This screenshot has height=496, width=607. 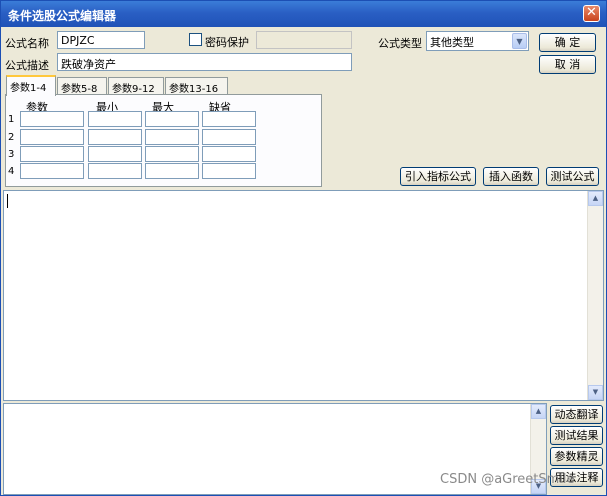 What do you see at coordinates (576, 435) in the screenshot?
I see `test-result-button: 测试结果` at bounding box center [576, 435].